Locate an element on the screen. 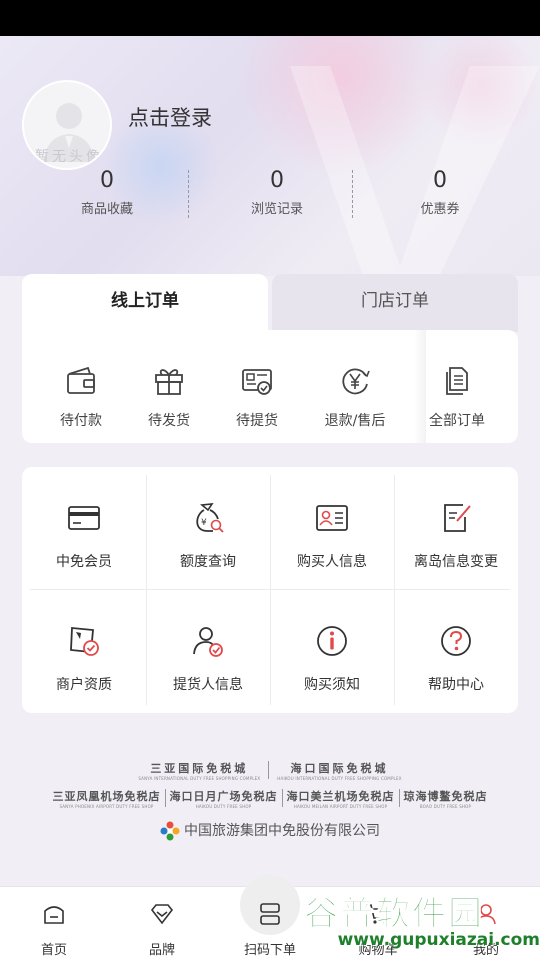 The width and height of the screenshot is (540, 960). order-refund: 退款/售后 is located at coordinates (355, 397).